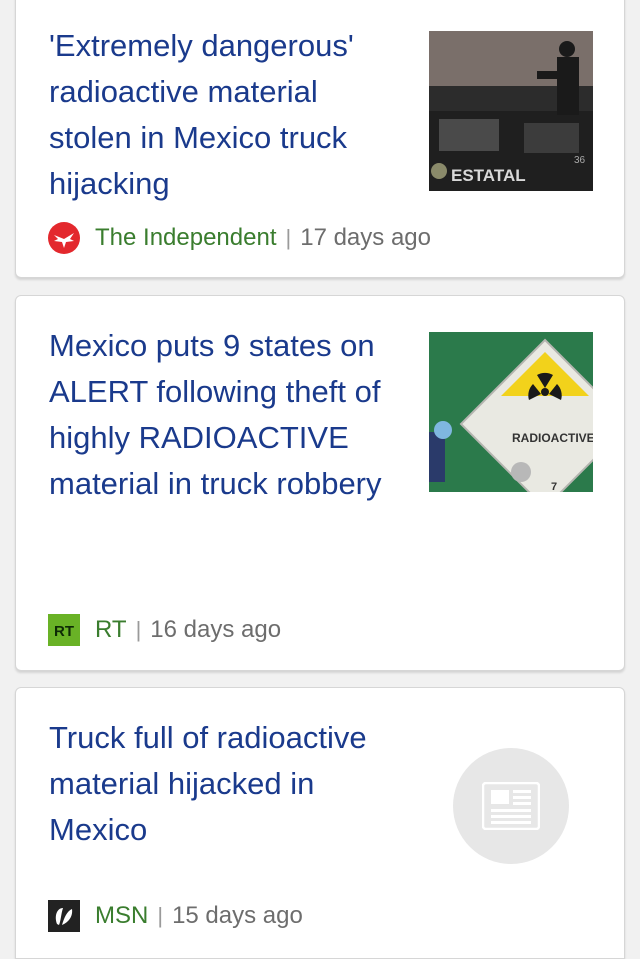 The image size is (640, 959). Describe the element at coordinates (186, 238) in the screenshot. I see `source-name: The Independent` at that location.